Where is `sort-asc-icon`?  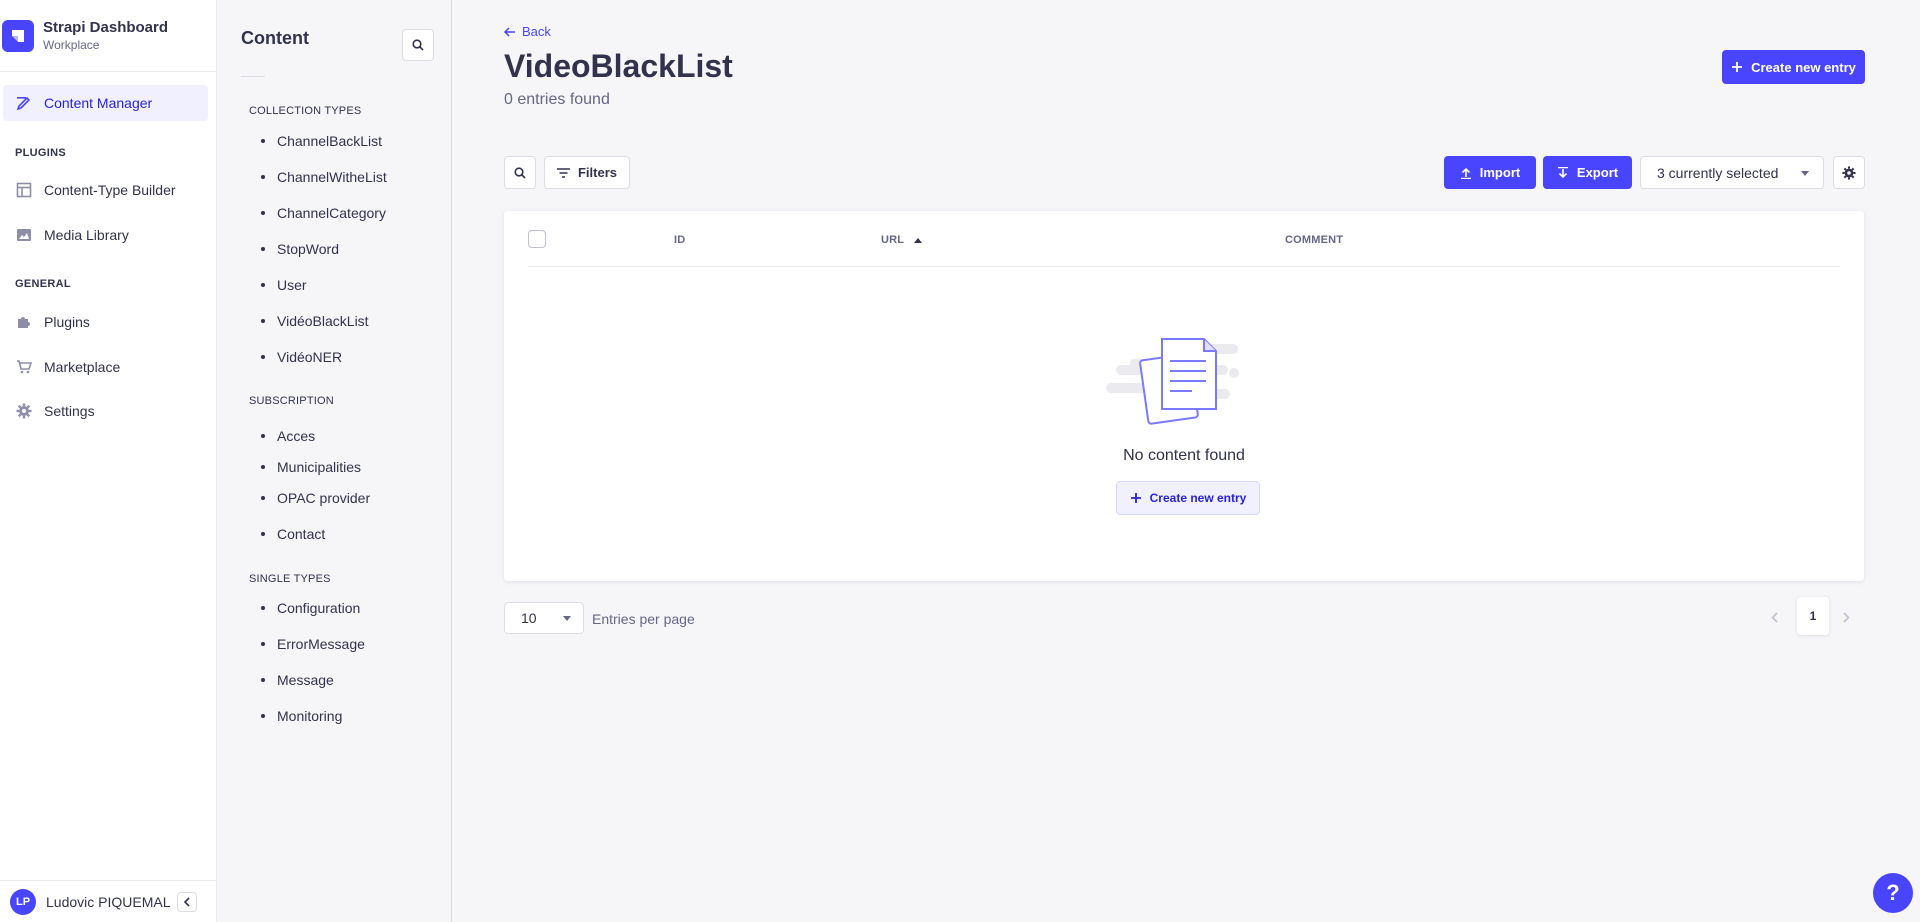
sort-asc-icon is located at coordinates (918, 240).